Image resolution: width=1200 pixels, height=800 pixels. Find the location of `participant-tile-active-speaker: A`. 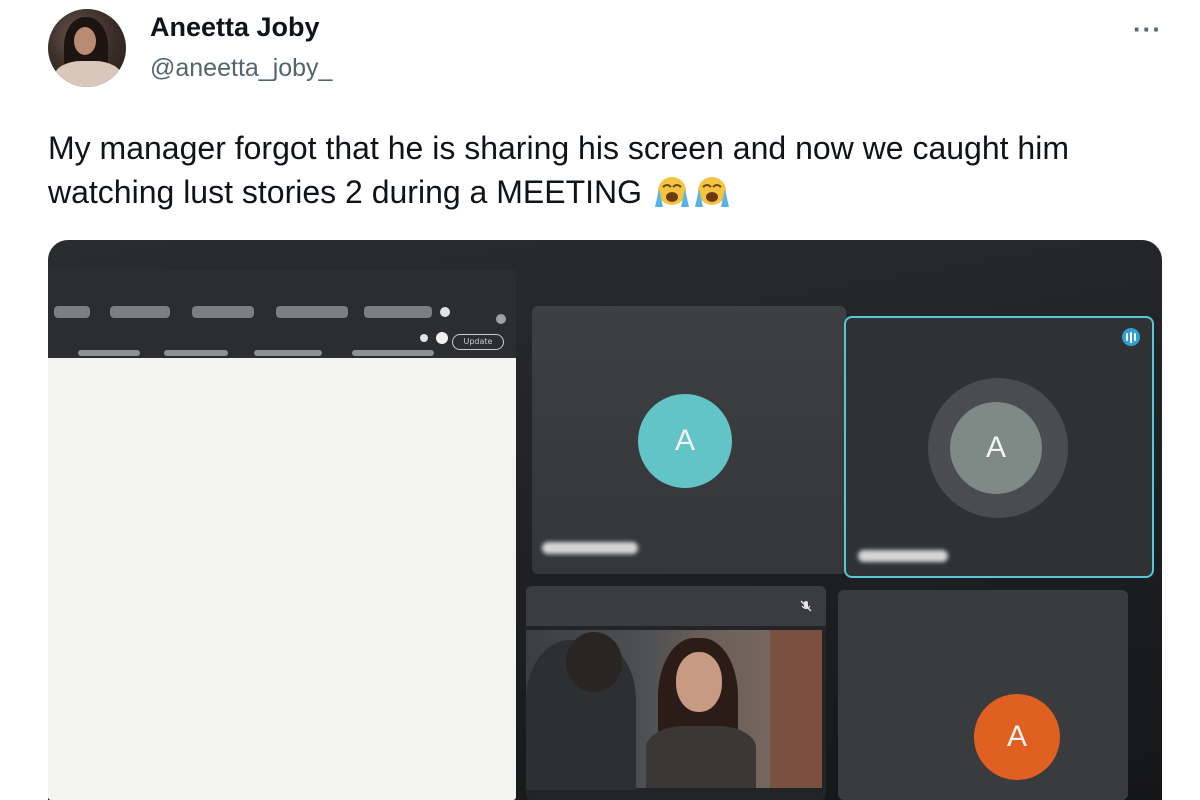

participant-tile-active-speaker: A is located at coordinates (999, 447).